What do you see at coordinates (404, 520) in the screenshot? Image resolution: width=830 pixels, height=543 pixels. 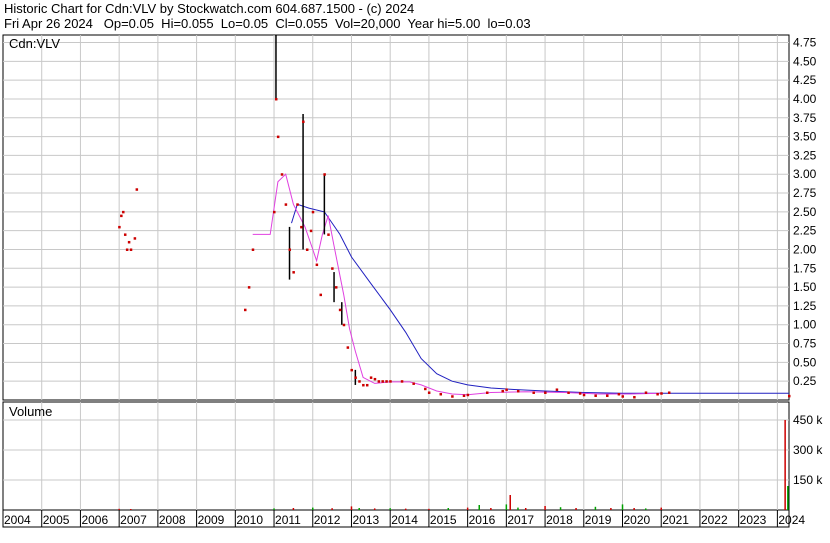 I see `x-tick-label: 2014` at bounding box center [404, 520].